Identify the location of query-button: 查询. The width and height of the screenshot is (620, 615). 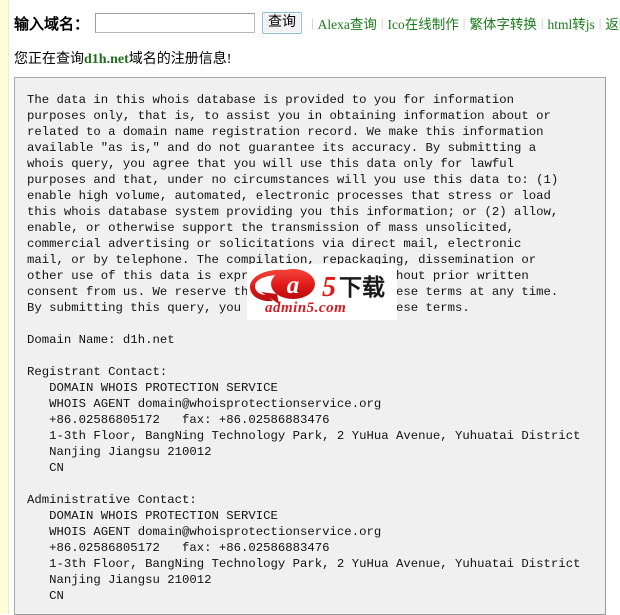
(282, 23).